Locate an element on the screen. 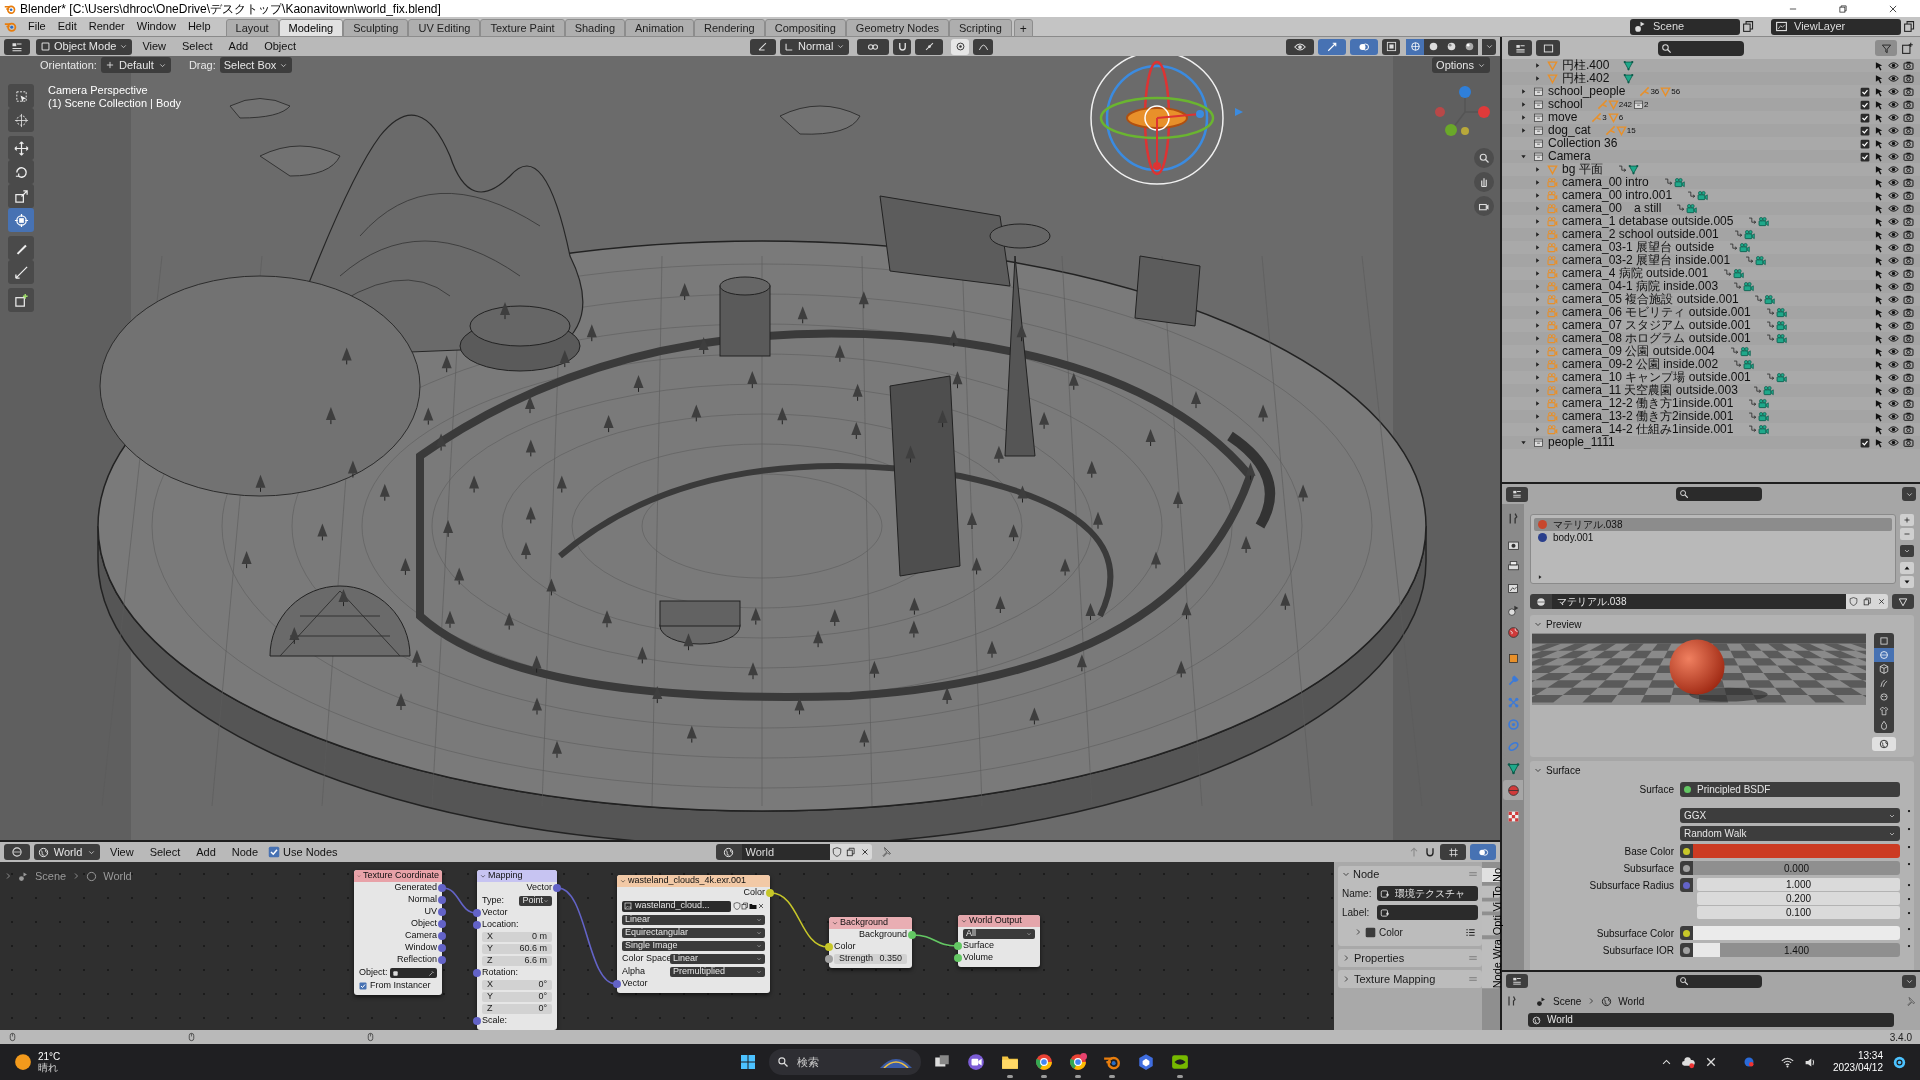 The width and height of the screenshot is (1920, 1080). panel-title: Node is located at coordinates (1366, 874).